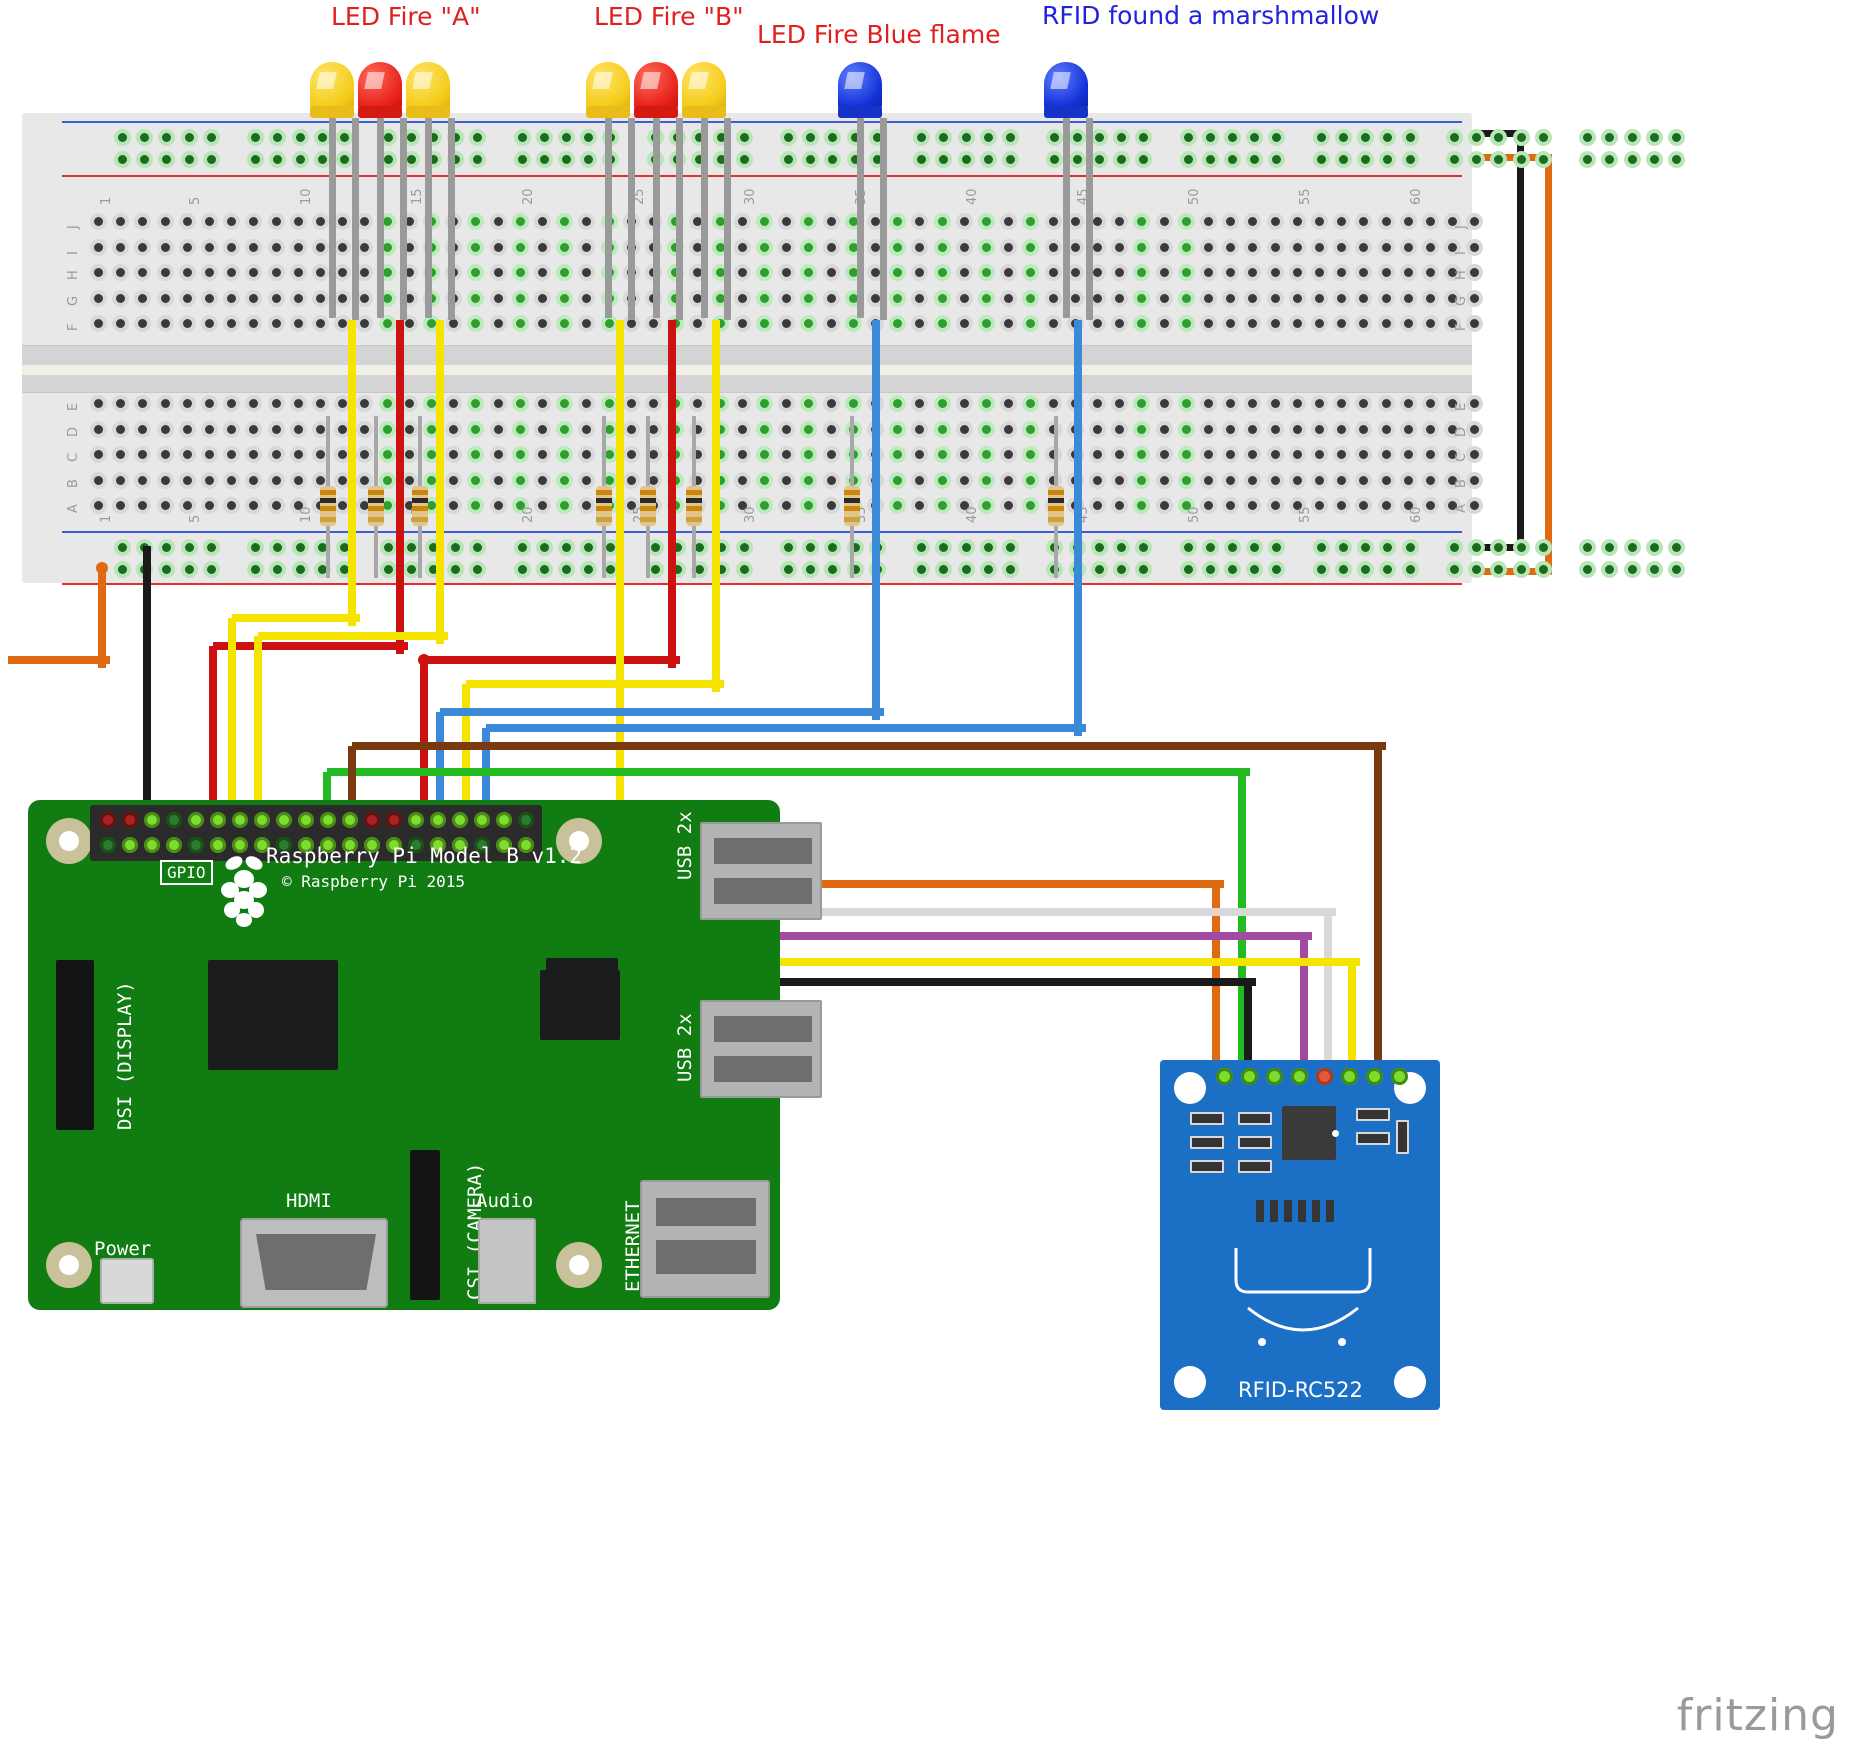 The height and width of the screenshot is (1749, 1857). Describe the element at coordinates (1300, 1235) in the screenshot. I see `rfid-rc522-board: RFID-RC522` at that location.